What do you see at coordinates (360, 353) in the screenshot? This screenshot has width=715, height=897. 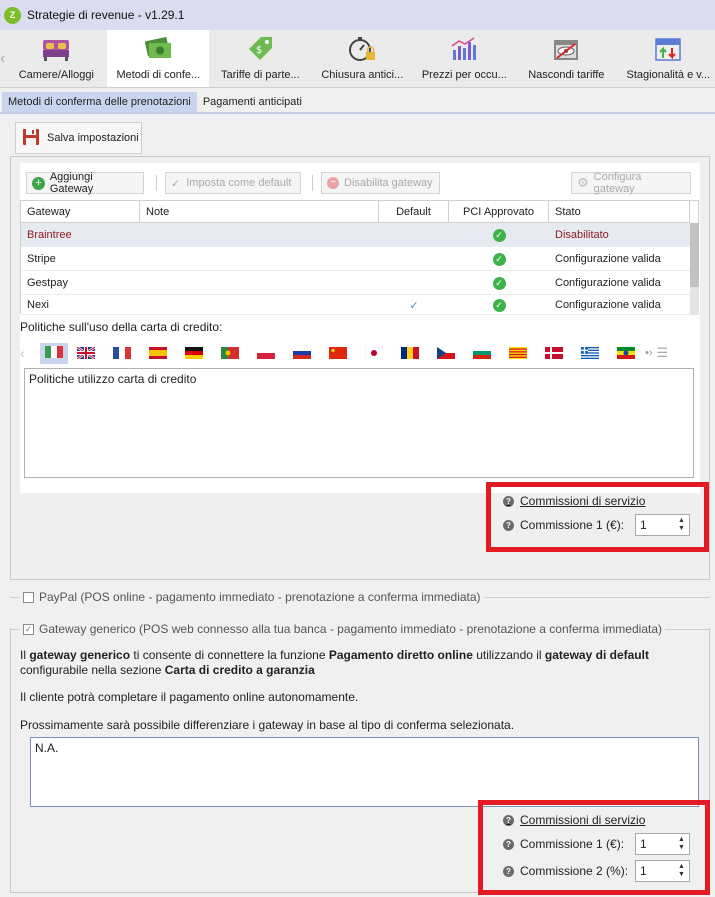 I see `language-flags-bar: ‹ •› ☰` at bounding box center [360, 353].